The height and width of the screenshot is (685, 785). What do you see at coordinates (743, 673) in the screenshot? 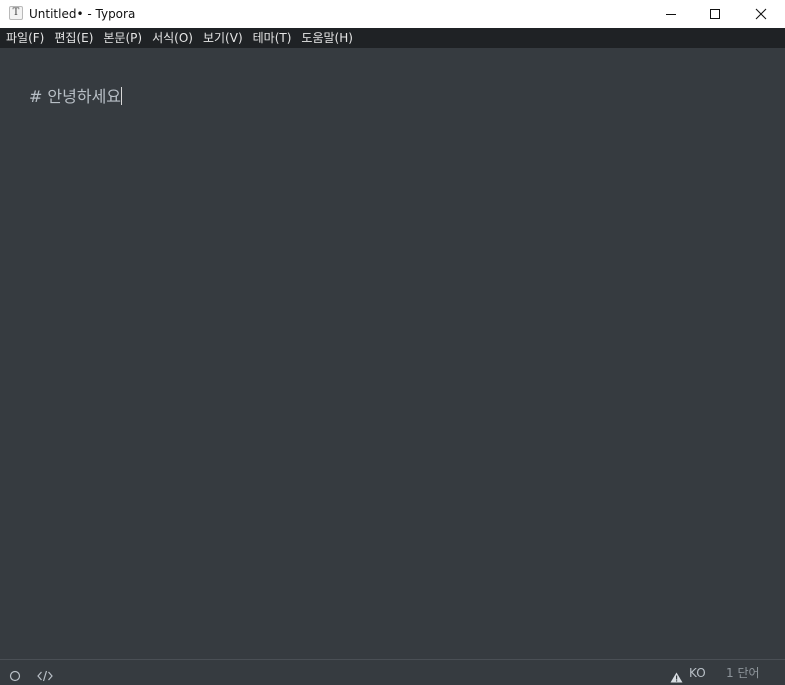
I see `word-count: 1 단어` at bounding box center [743, 673].